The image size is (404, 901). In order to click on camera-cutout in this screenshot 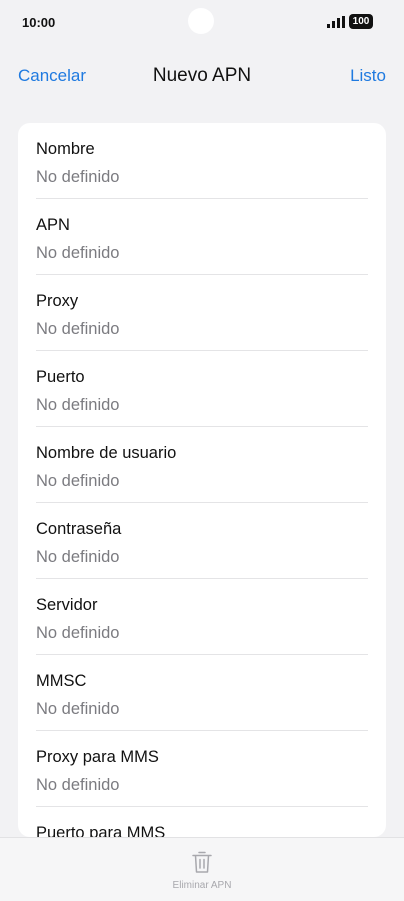, I will do `click(201, 21)`.